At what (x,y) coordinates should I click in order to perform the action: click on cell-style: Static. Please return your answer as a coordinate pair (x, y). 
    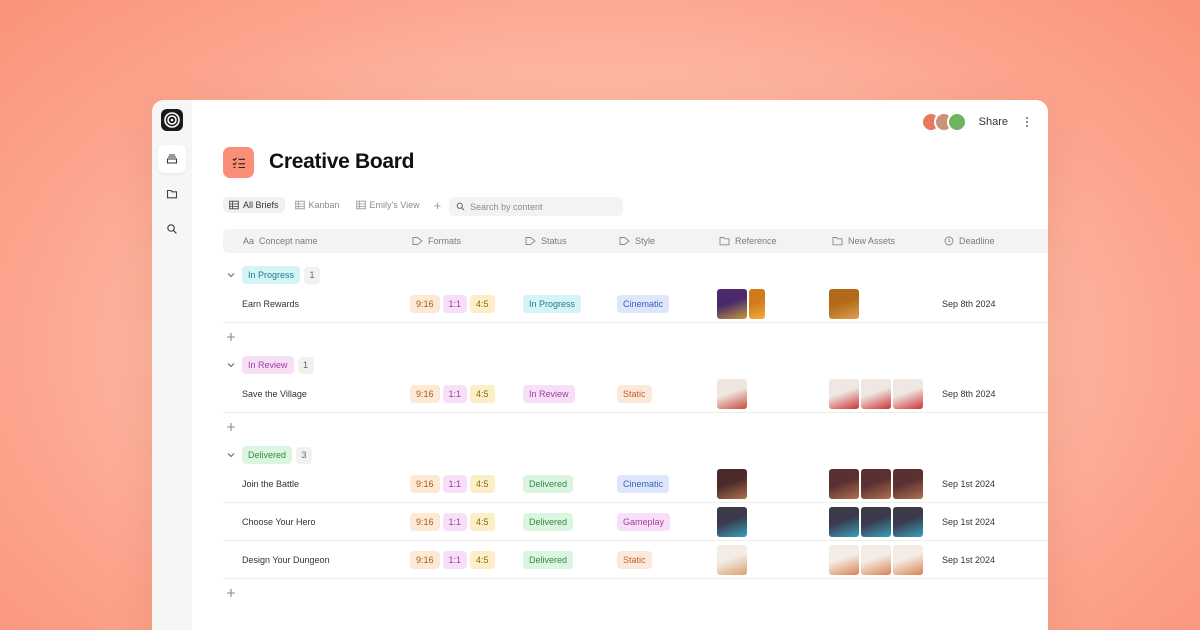
    Looking at the image, I should click on (634, 394).